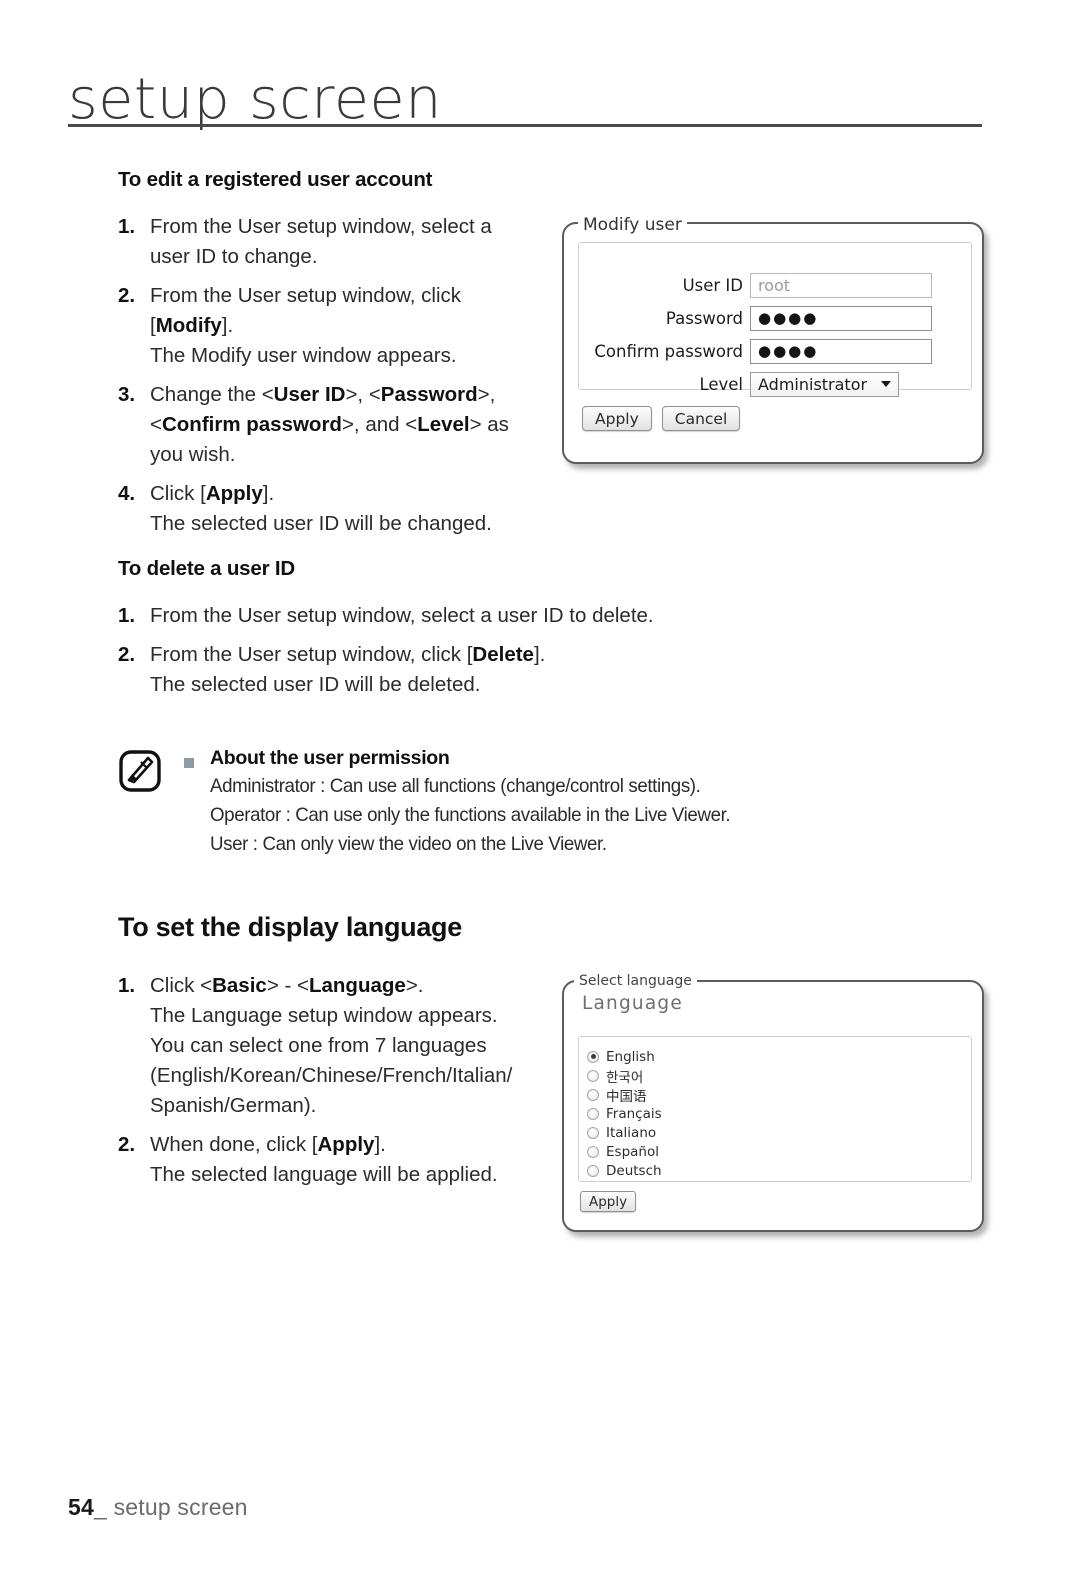 This screenshot has width=1080, height=1571. What do you see at coordinates (344, 425) in the screenshot?
I see `step-line: <Confirm password>, and <Level> as` at bounding box center [344, 425].